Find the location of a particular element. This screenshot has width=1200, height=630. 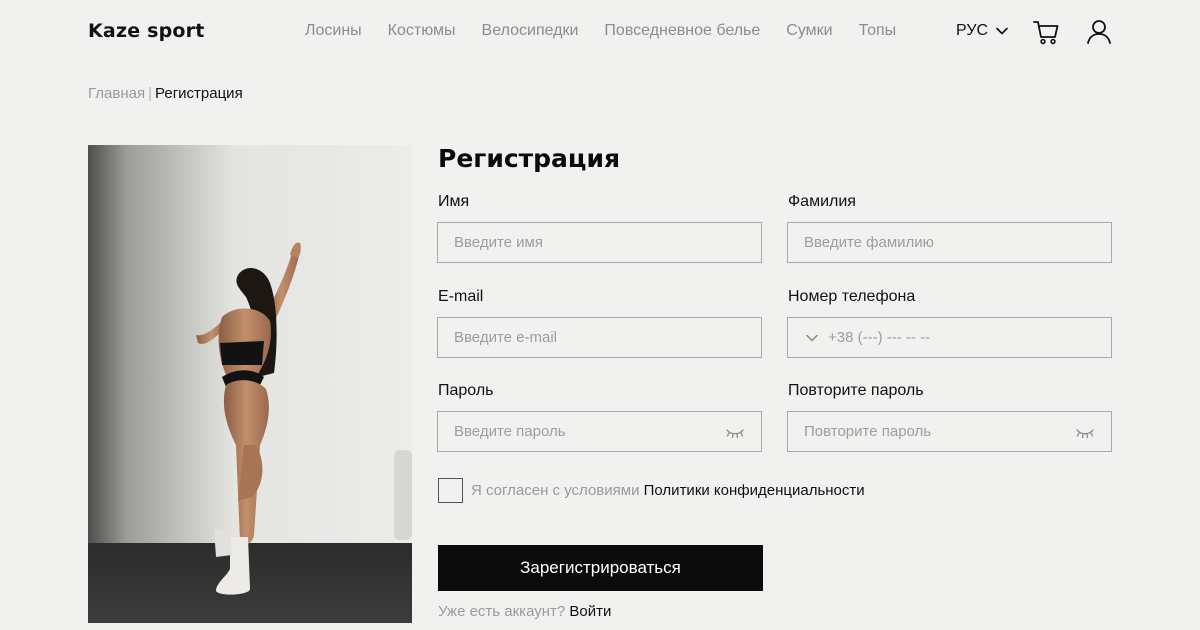

phone-input is located at coordinates (965, 337).